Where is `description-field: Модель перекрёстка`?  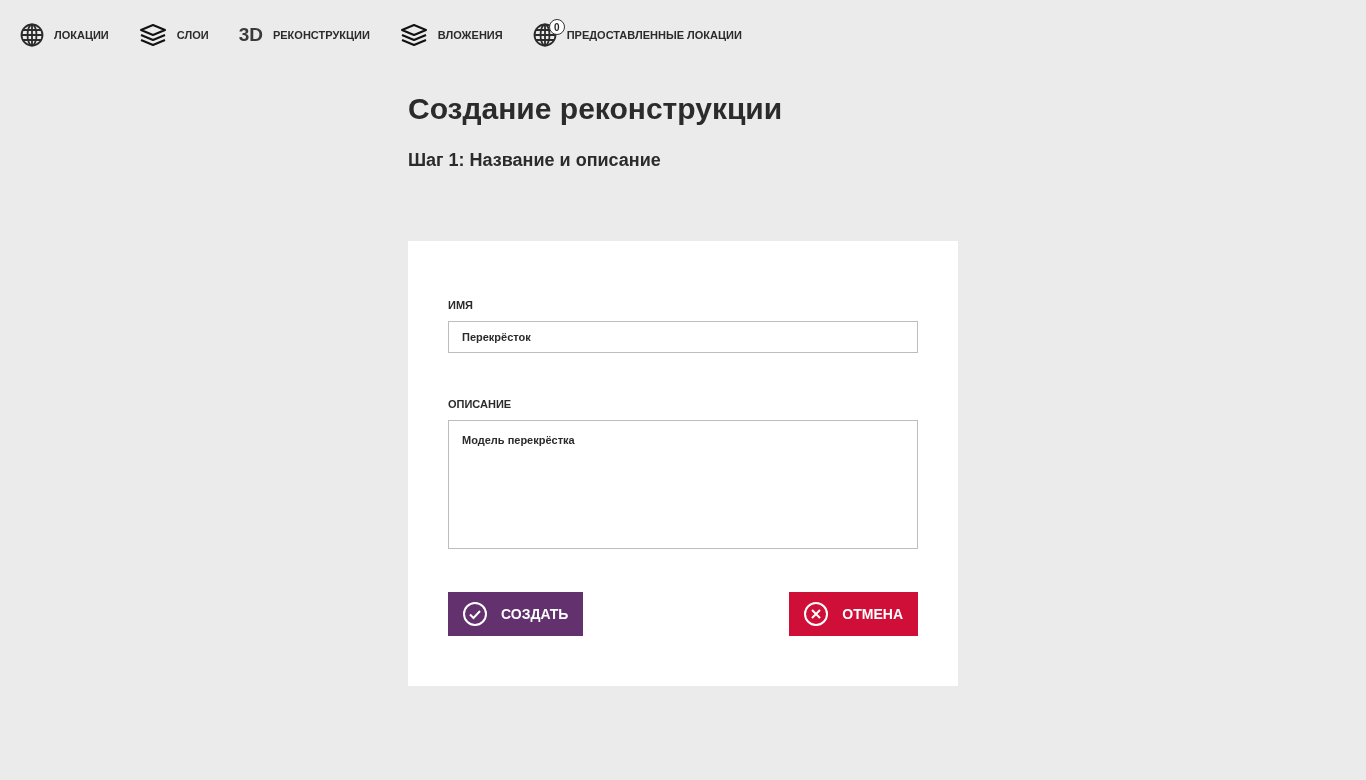
description-field: Модель перекрёстка is located at coordinates (683, 484).